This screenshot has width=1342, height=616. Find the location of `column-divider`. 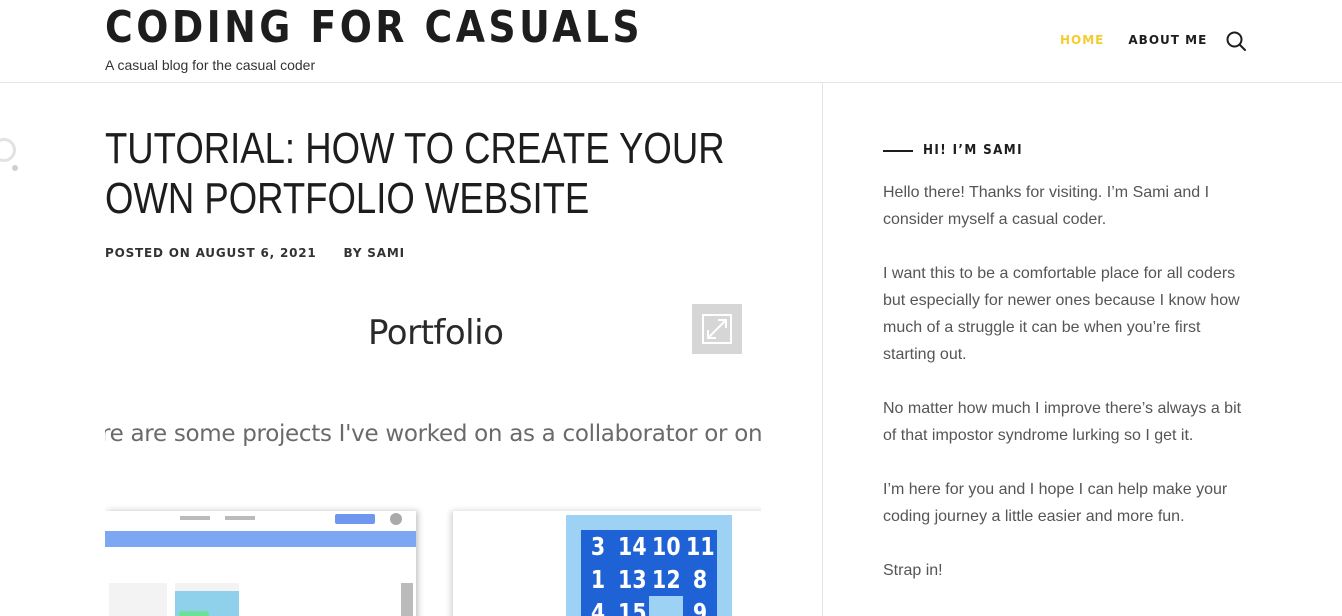

column-divider is located at coordinates (822, 349).